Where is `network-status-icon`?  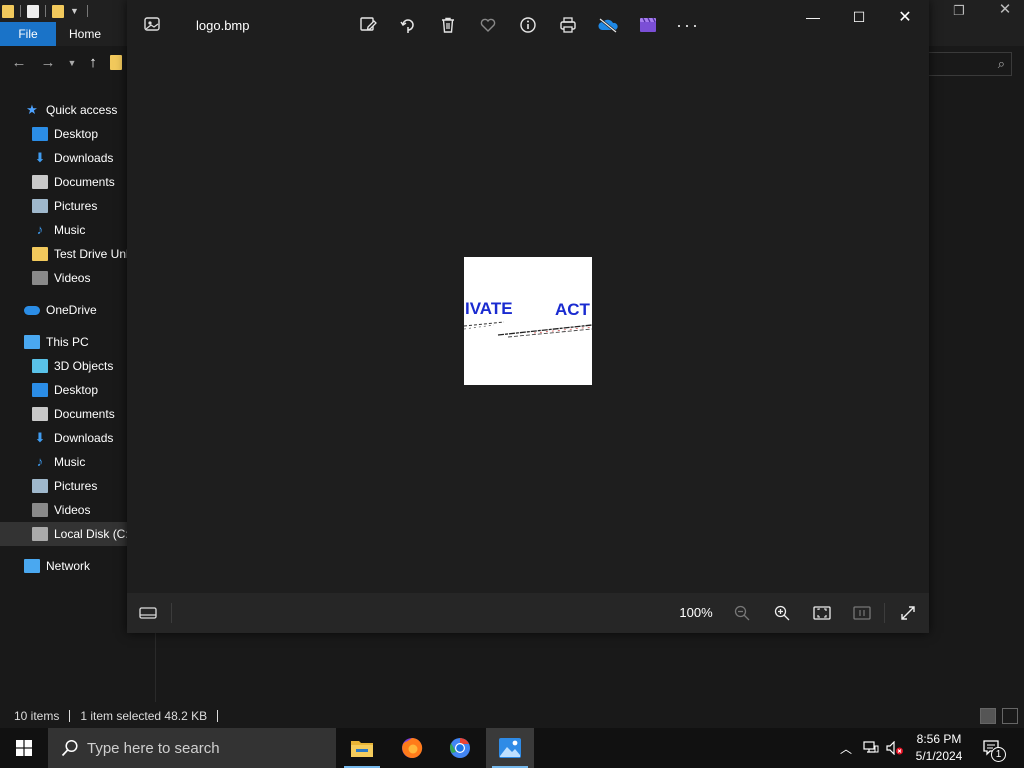
network-status-icon is located at coordinates (871, 748).